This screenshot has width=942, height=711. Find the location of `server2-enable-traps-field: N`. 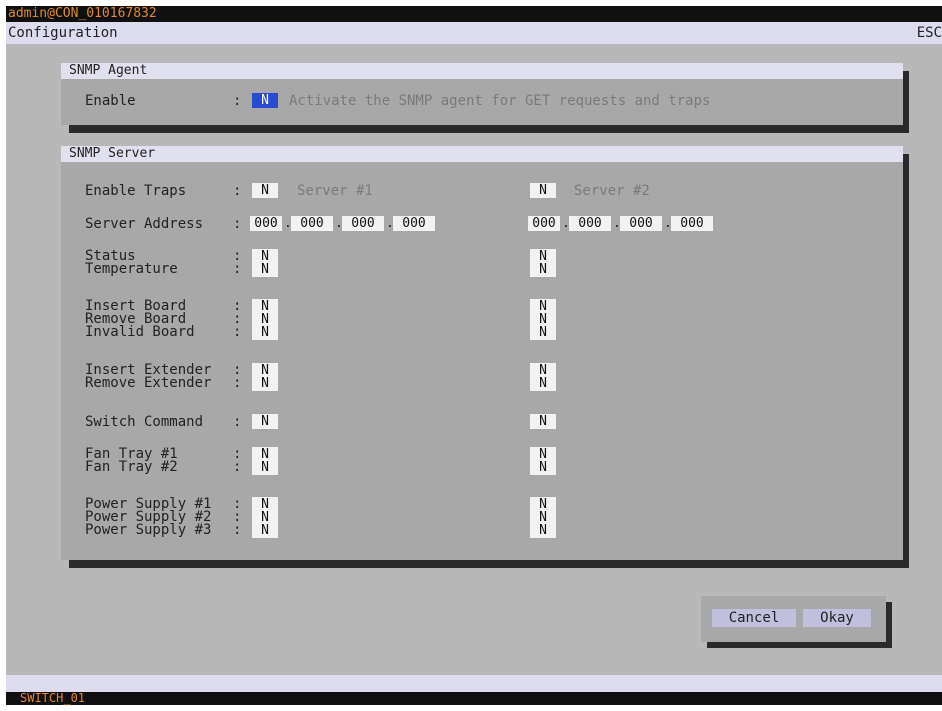

server2-enable-traps-field: N is located at coordinates (543, 190).